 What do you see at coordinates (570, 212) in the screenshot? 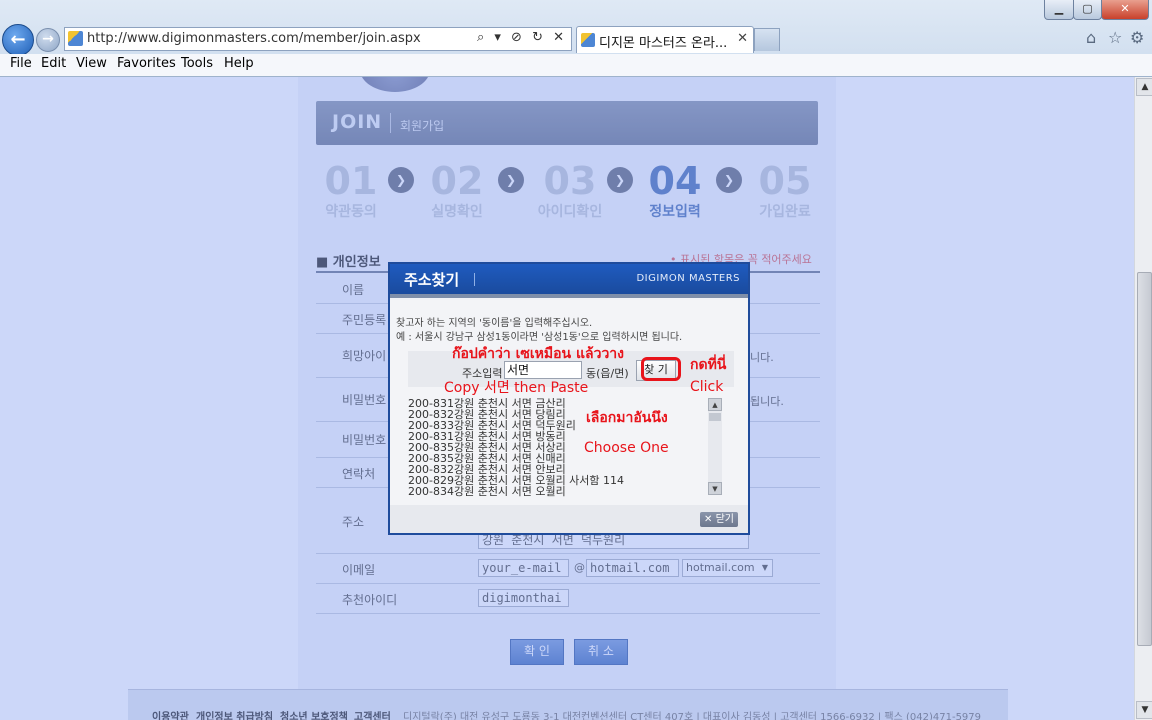
I see `step-label: 아이디확인` at bounding box center [570, 212].